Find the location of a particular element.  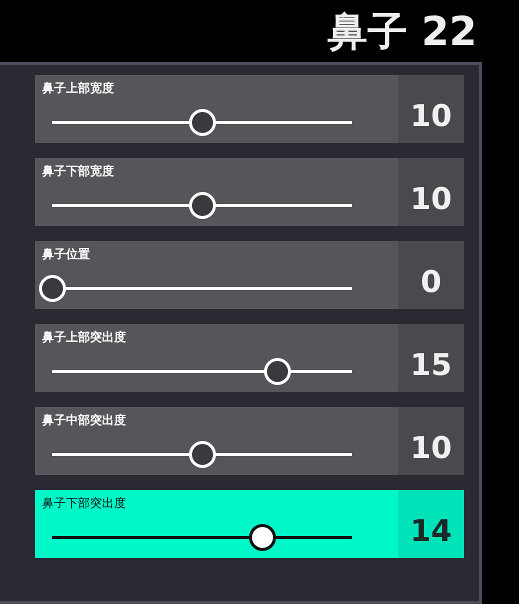

slider-label: 鼻子下部突出度 is located at coordinates (84, 503).